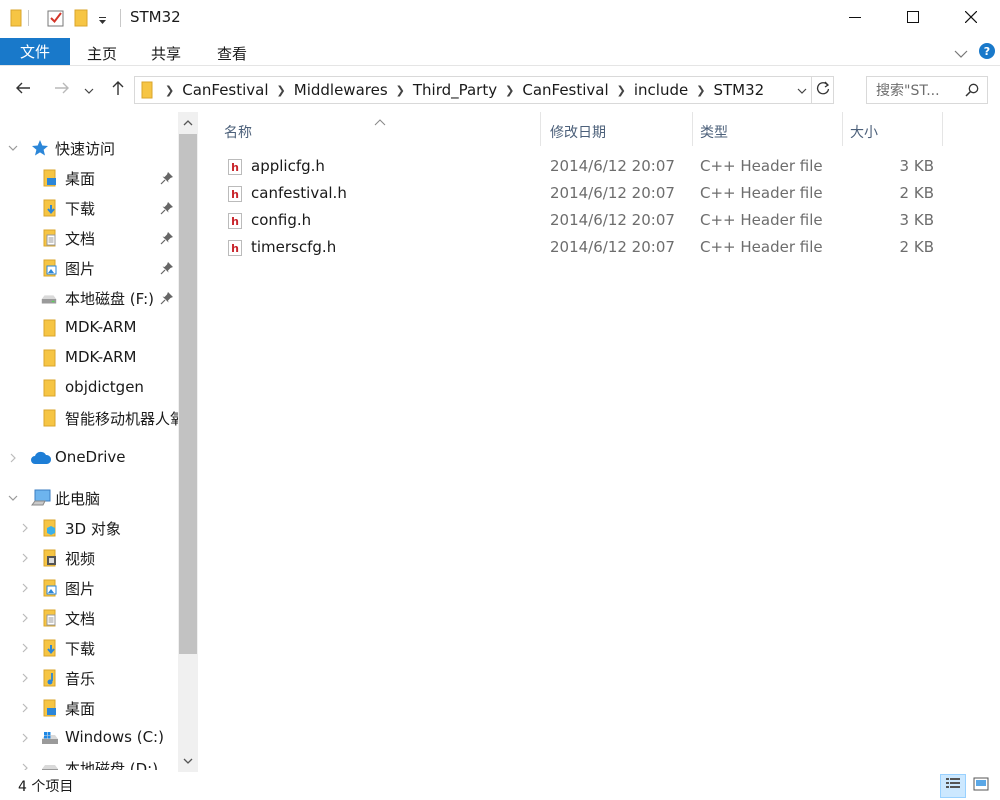 This screenshot has height=800, width=1000. I want to click on sidebar-item-drive-d: 本地磁盘 (D:), so click(89, 762).